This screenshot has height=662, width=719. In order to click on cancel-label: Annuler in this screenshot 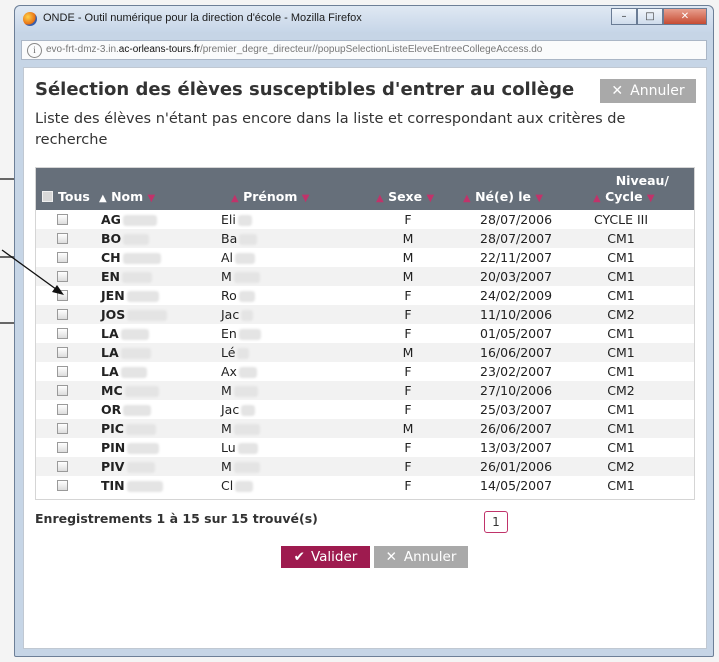, I will do `click(430, 557)`.